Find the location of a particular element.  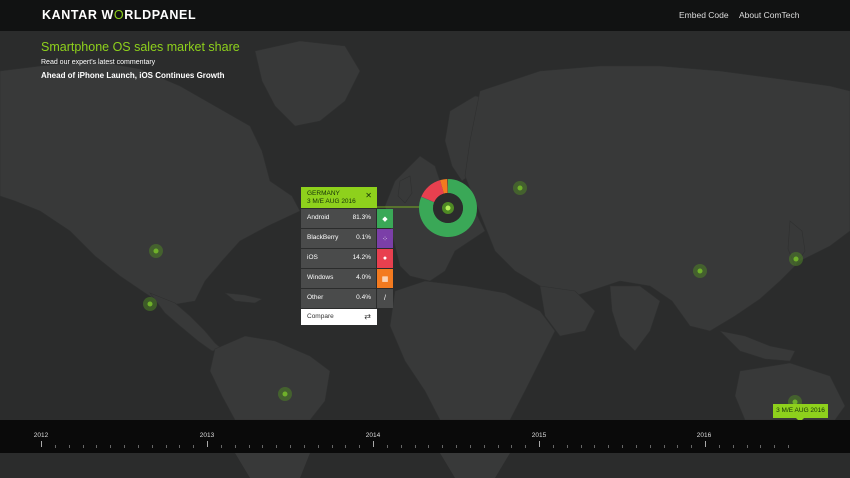

os-row-ios: iOS 14.2% ● is located at coordinates (347, 258).